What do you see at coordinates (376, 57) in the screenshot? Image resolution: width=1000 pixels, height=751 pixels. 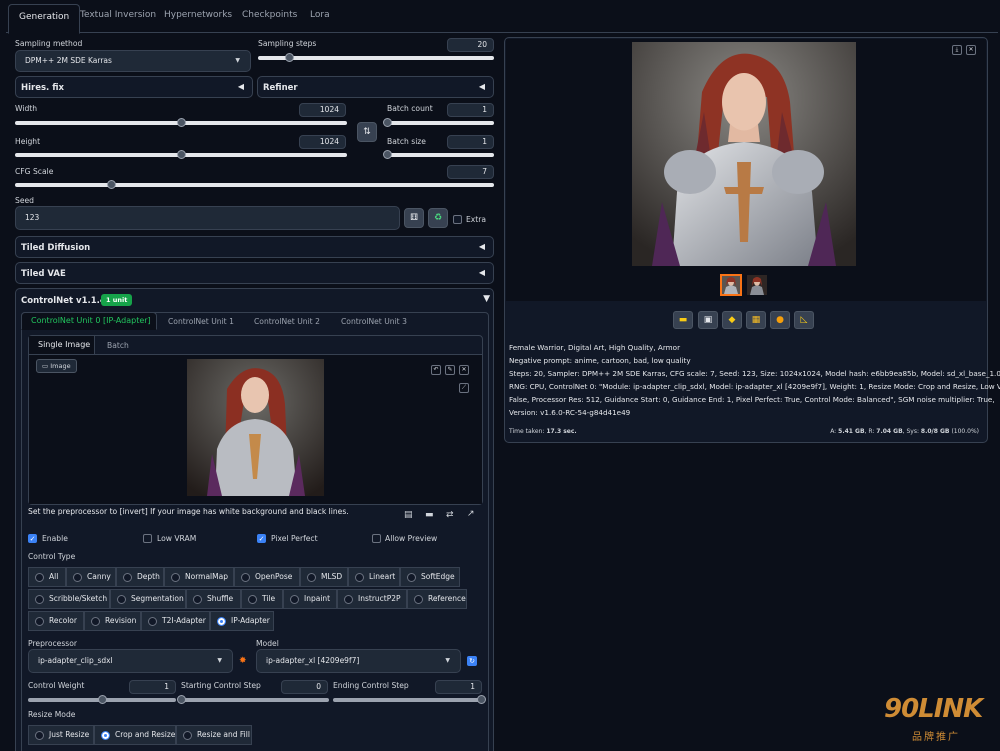 I see `sampling-steps-slider` at bounding box center [376, 57].